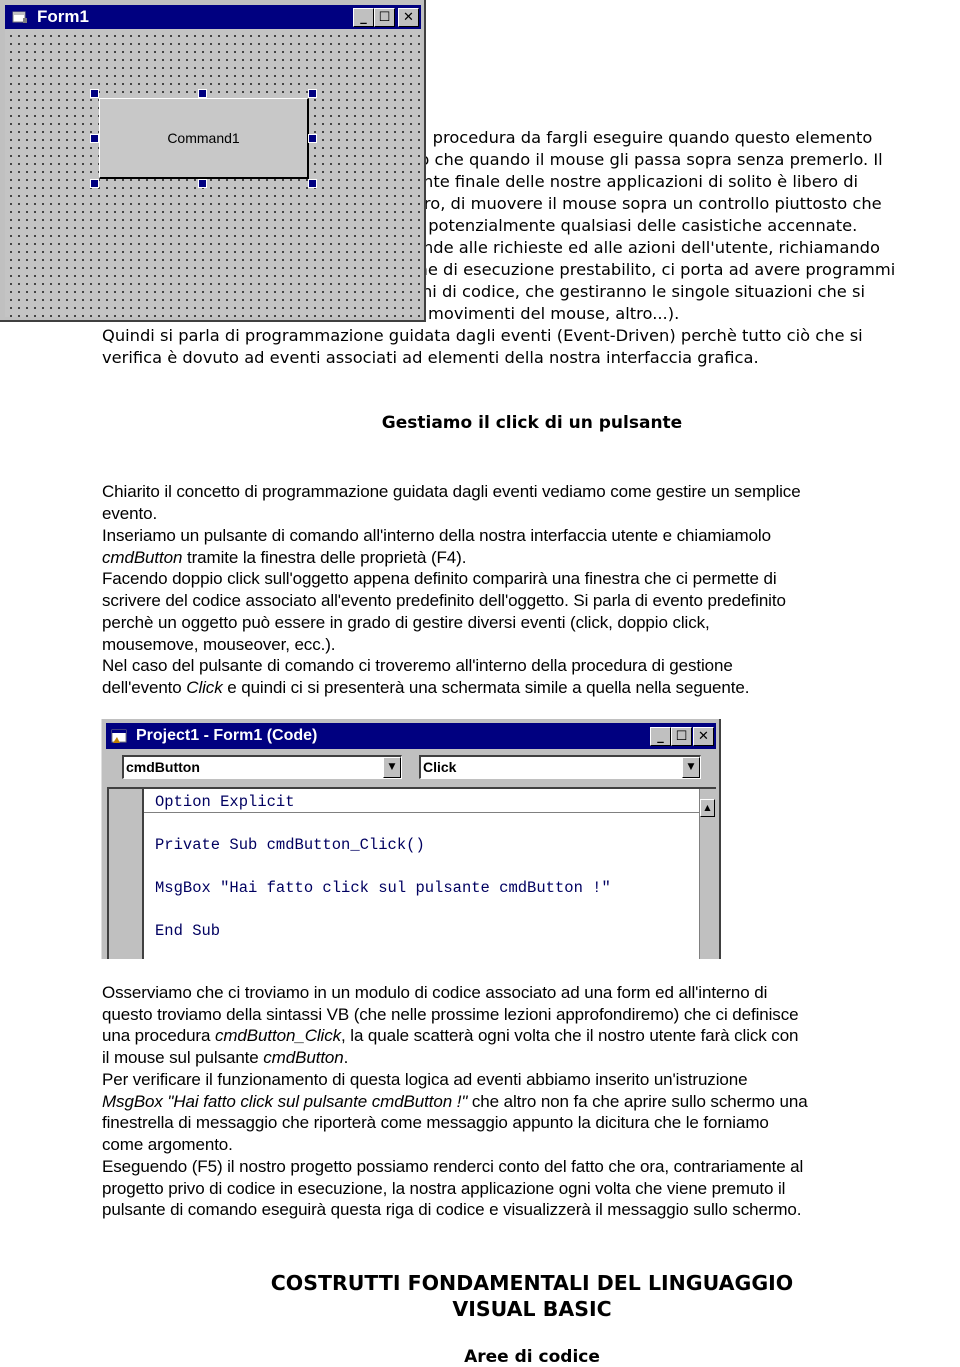  I want to click on body-line: come argomento., so click(167, 1144).